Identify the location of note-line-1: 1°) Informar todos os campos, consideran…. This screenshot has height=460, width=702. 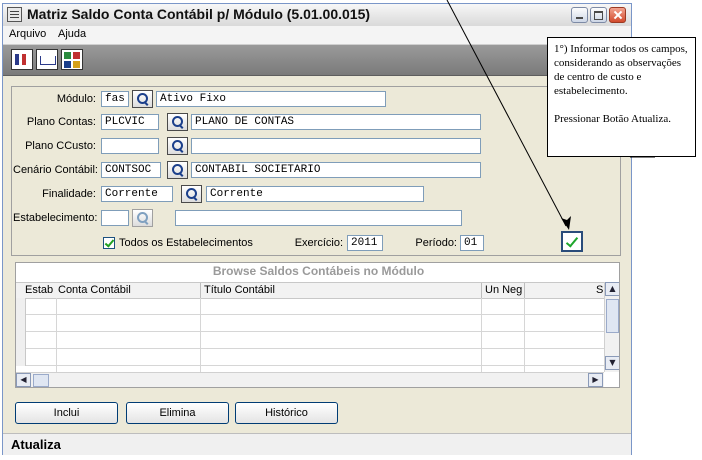
(621, 70).